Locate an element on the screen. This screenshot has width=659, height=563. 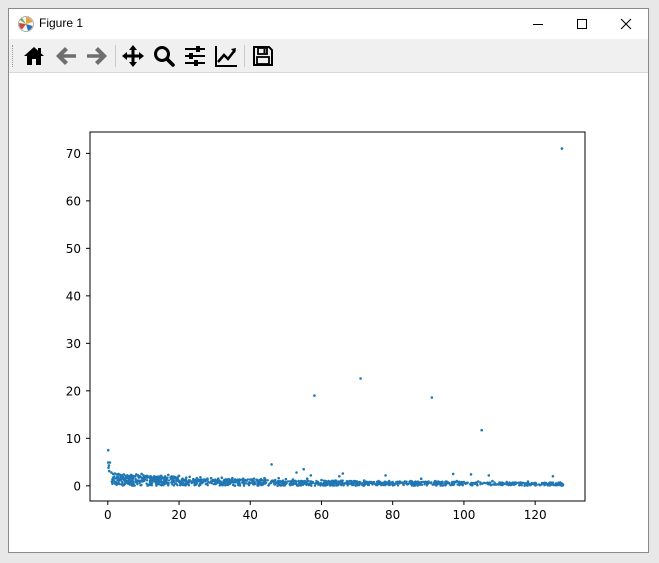
forward-arrow-icon is located at coordinates (97, 56).